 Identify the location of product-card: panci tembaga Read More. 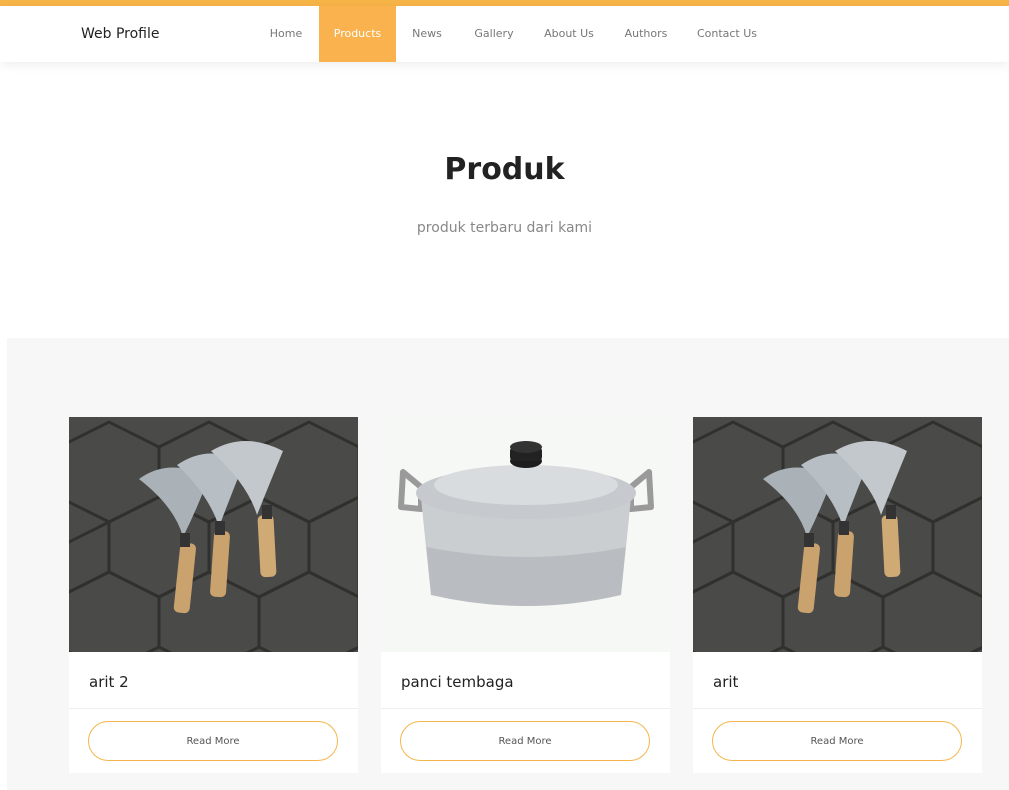
(525, 595).